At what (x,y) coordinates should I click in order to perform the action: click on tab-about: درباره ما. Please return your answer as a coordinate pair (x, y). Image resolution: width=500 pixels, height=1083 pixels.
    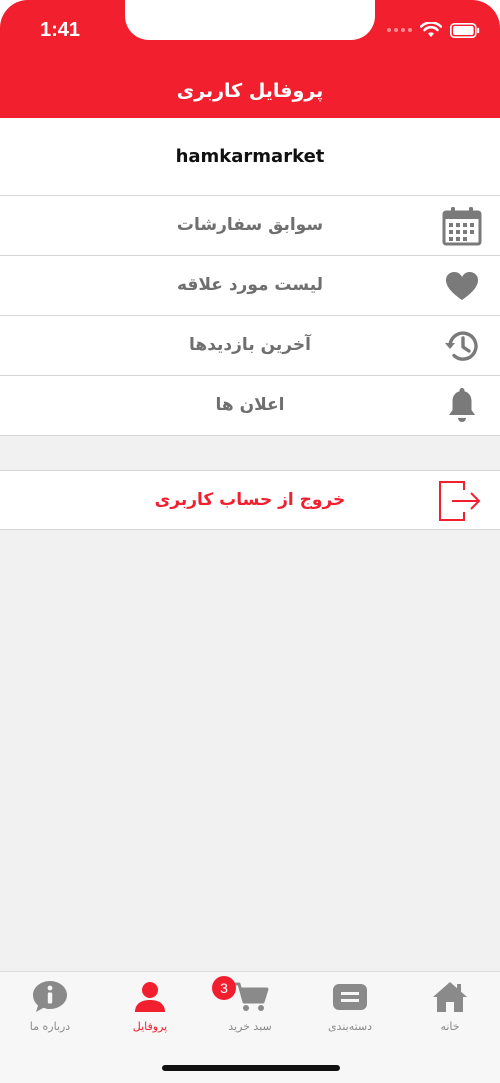
    Looking at the image, I should click on (50, 1010).